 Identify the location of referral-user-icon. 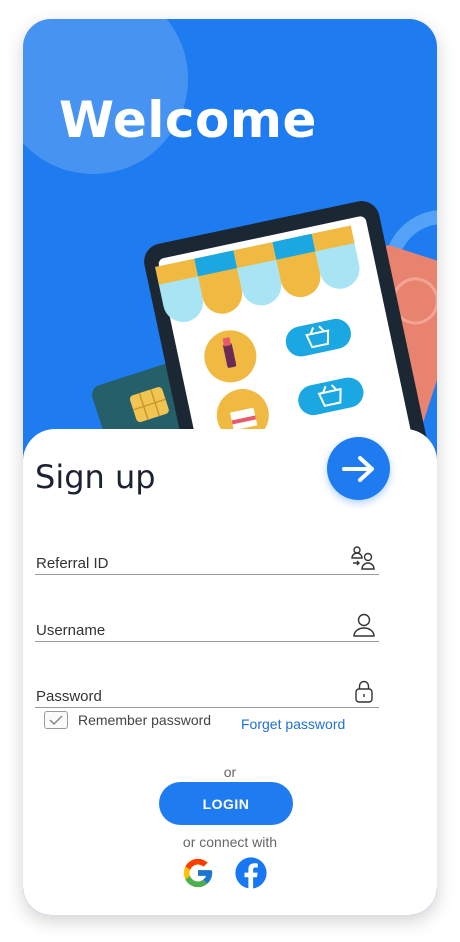
(363, 558).